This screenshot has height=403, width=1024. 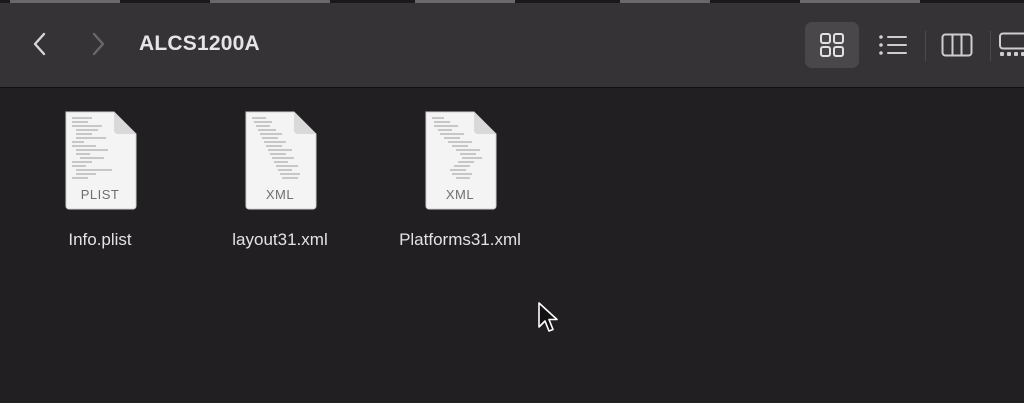 I want to click on window-title: ALCS1200A, so click(x=199, y=43).